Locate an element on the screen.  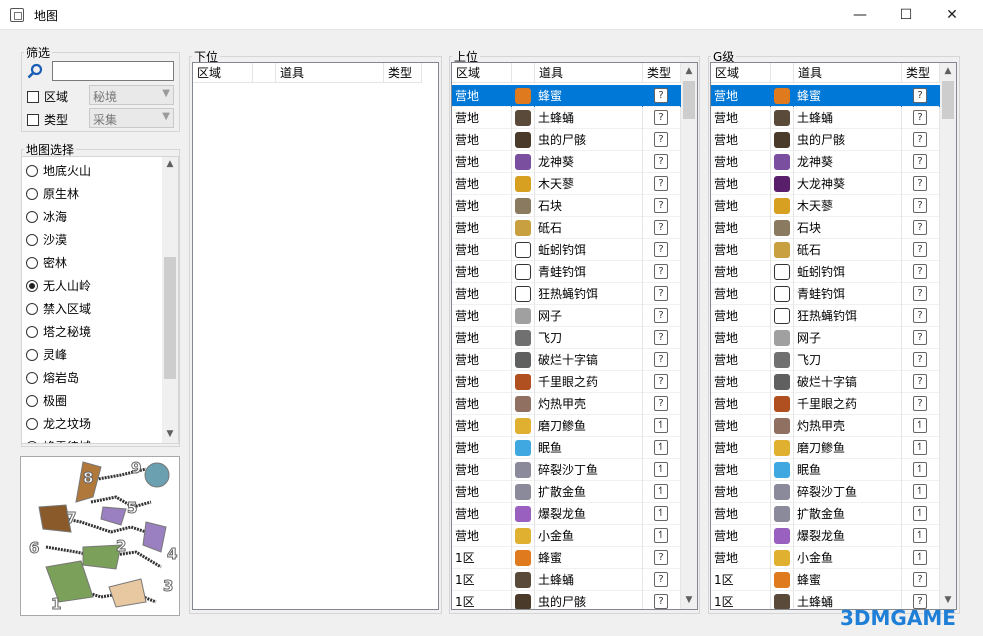
area-checkbox-row: 区域 is located at coordinates (47, 96).